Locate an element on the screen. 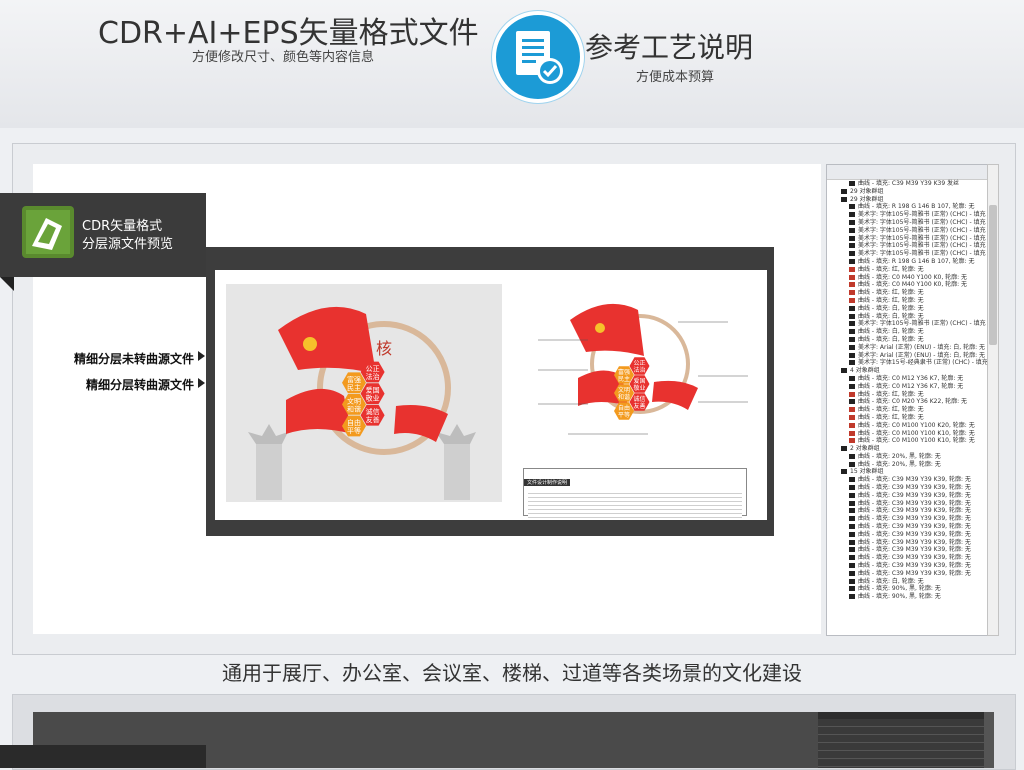  svg-text: 核 is located at coordinates (384, 348).